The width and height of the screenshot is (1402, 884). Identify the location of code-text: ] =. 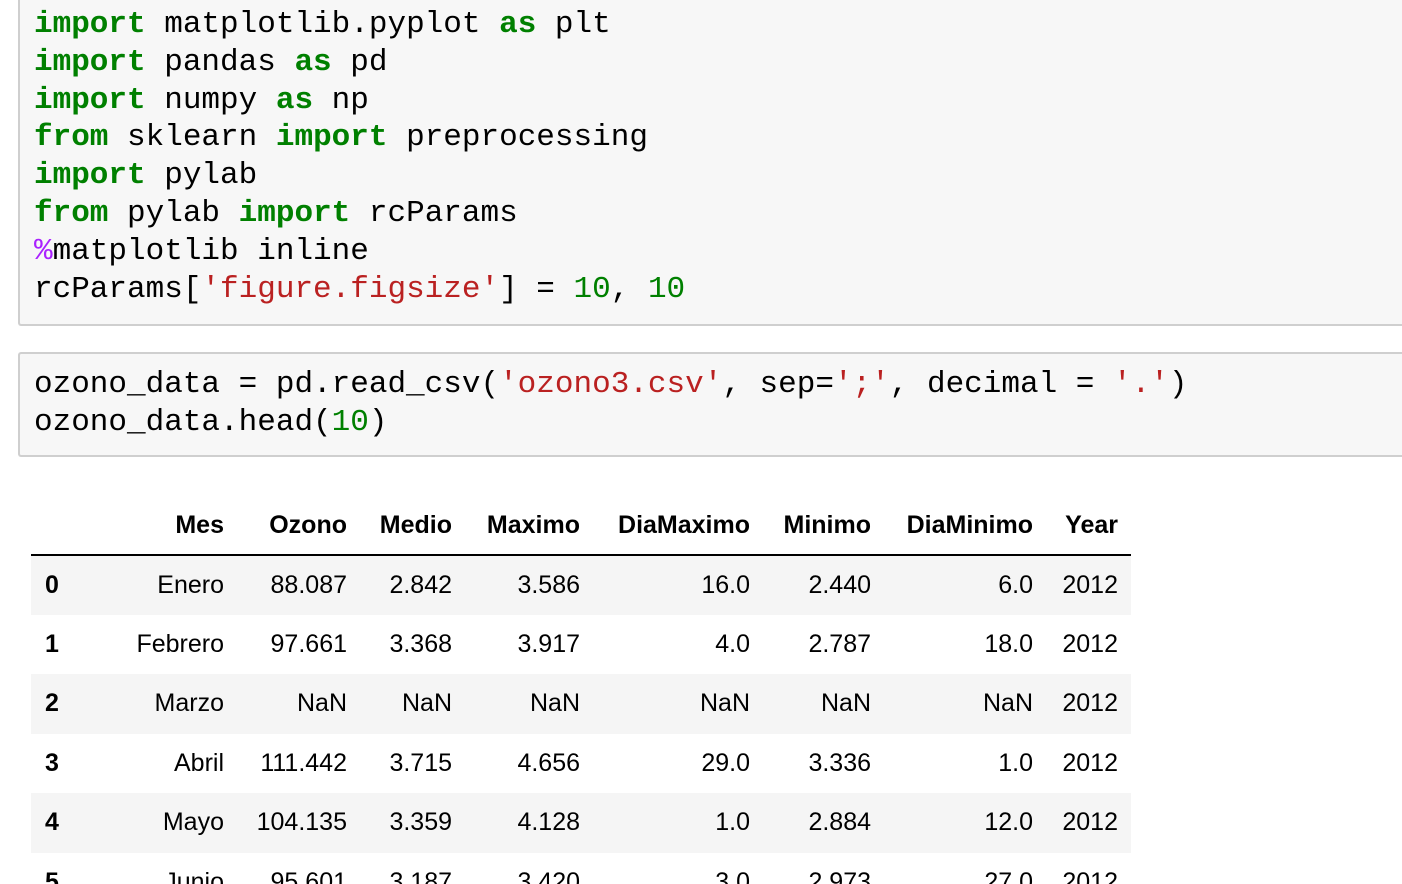
(536, 289).